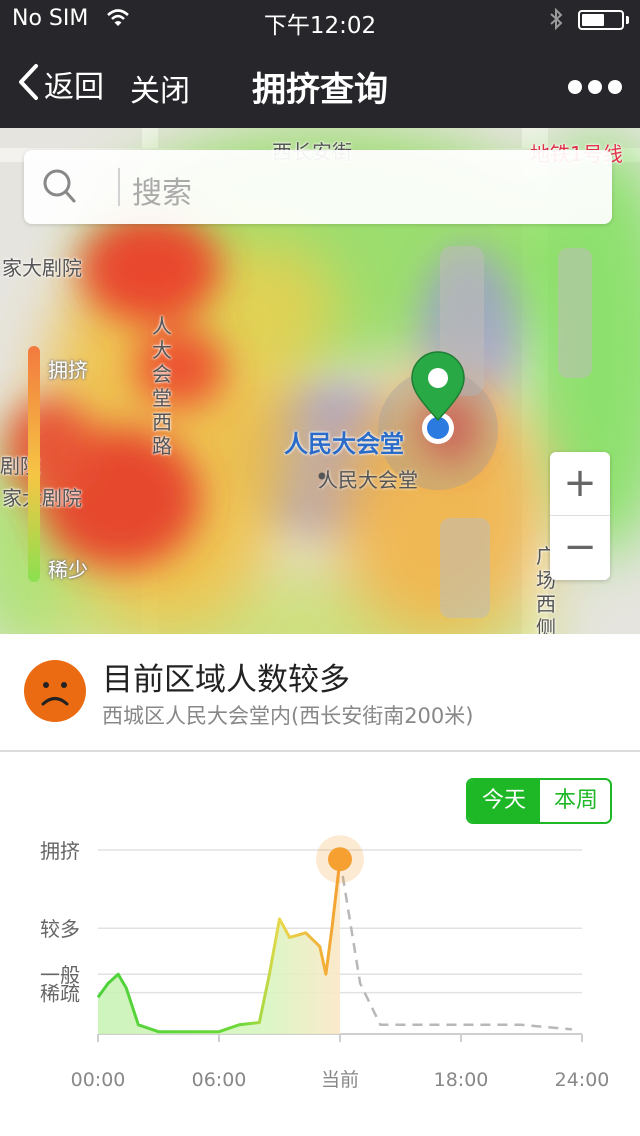 This screenshot has height=1136, width=640. I want to click on zoom-control: + −, so click(580, 516).